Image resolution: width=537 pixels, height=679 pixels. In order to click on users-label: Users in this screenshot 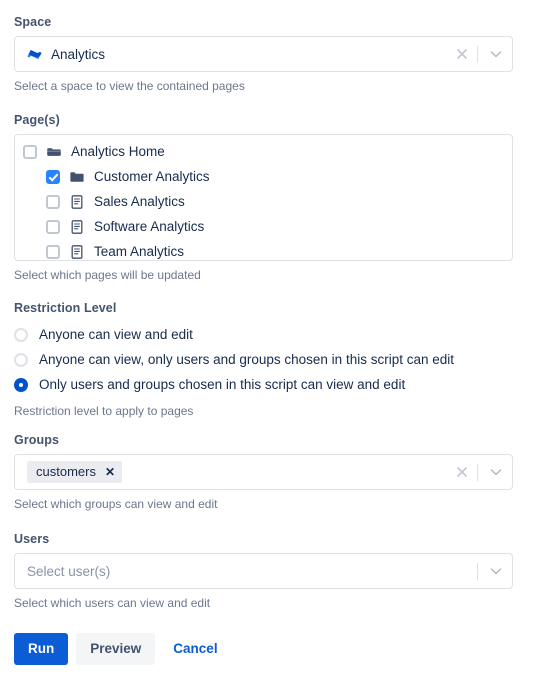, I will do `click(32, 539)`.